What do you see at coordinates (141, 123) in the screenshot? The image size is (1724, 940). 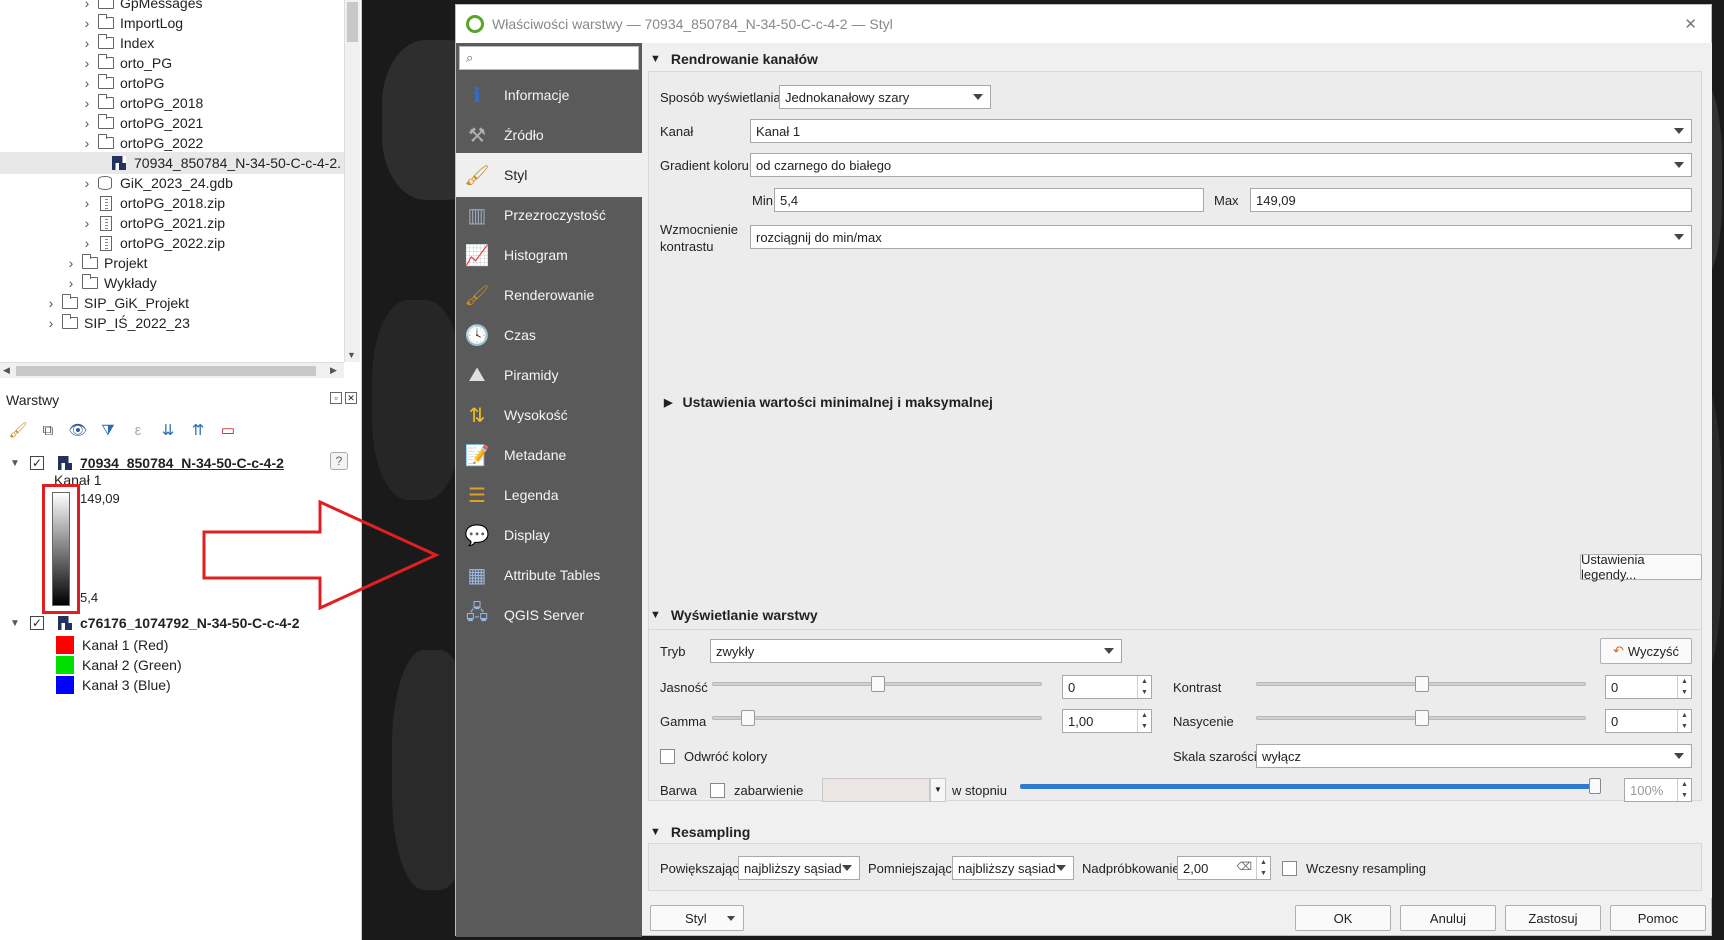 I see `browser-item: › ortoPG_2021` at bounding box center [141, 123].